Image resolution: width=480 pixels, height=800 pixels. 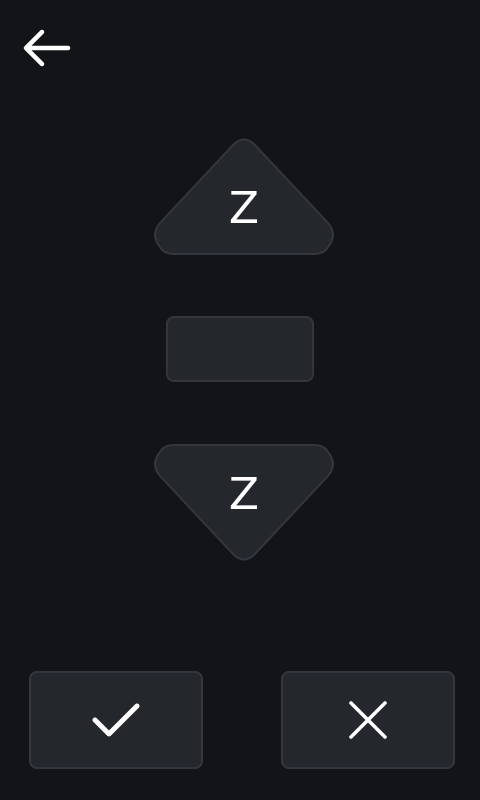 I want to click on z-up-button: Z, so click(x=244, y=198).